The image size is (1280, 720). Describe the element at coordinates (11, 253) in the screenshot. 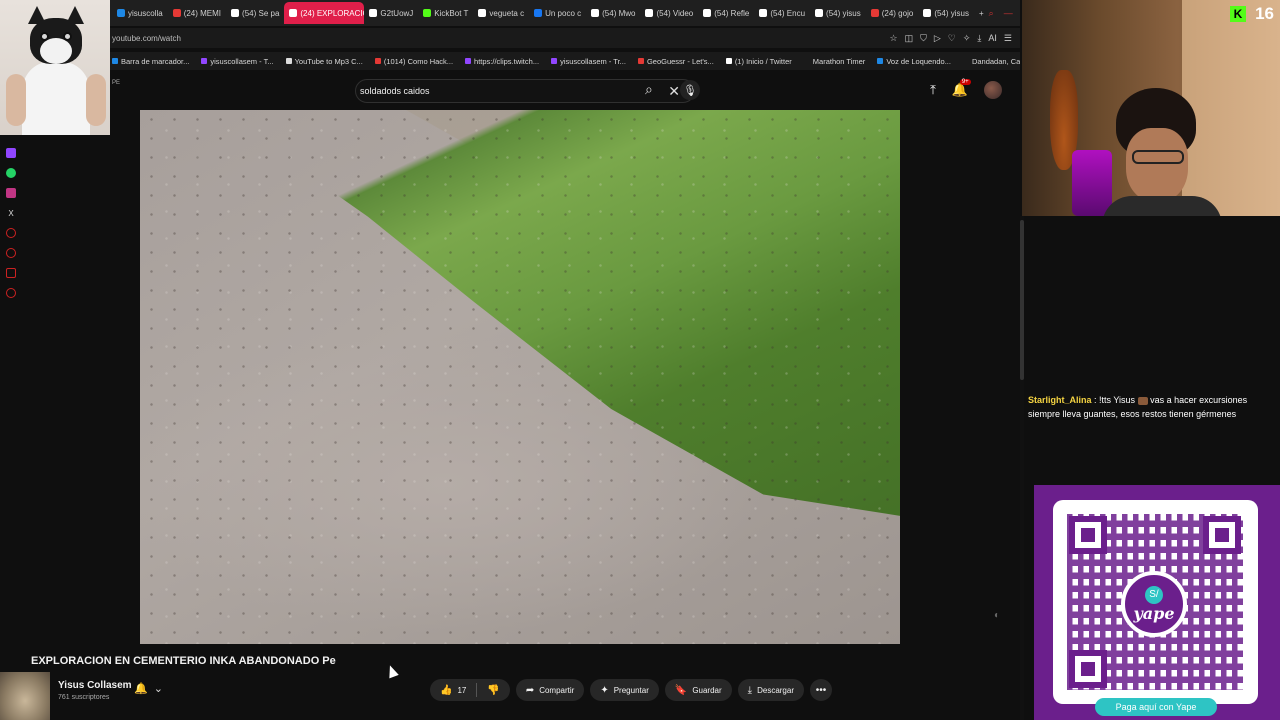

I see `history-icon` at that location.